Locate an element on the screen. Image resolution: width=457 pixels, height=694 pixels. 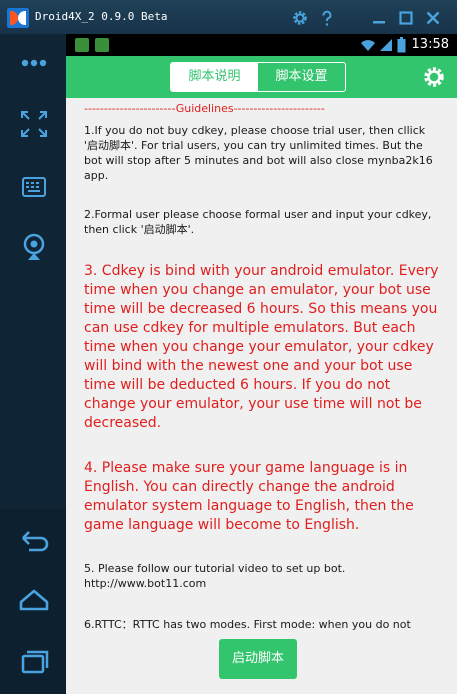
help-icon is located at coordinates (327, 18).